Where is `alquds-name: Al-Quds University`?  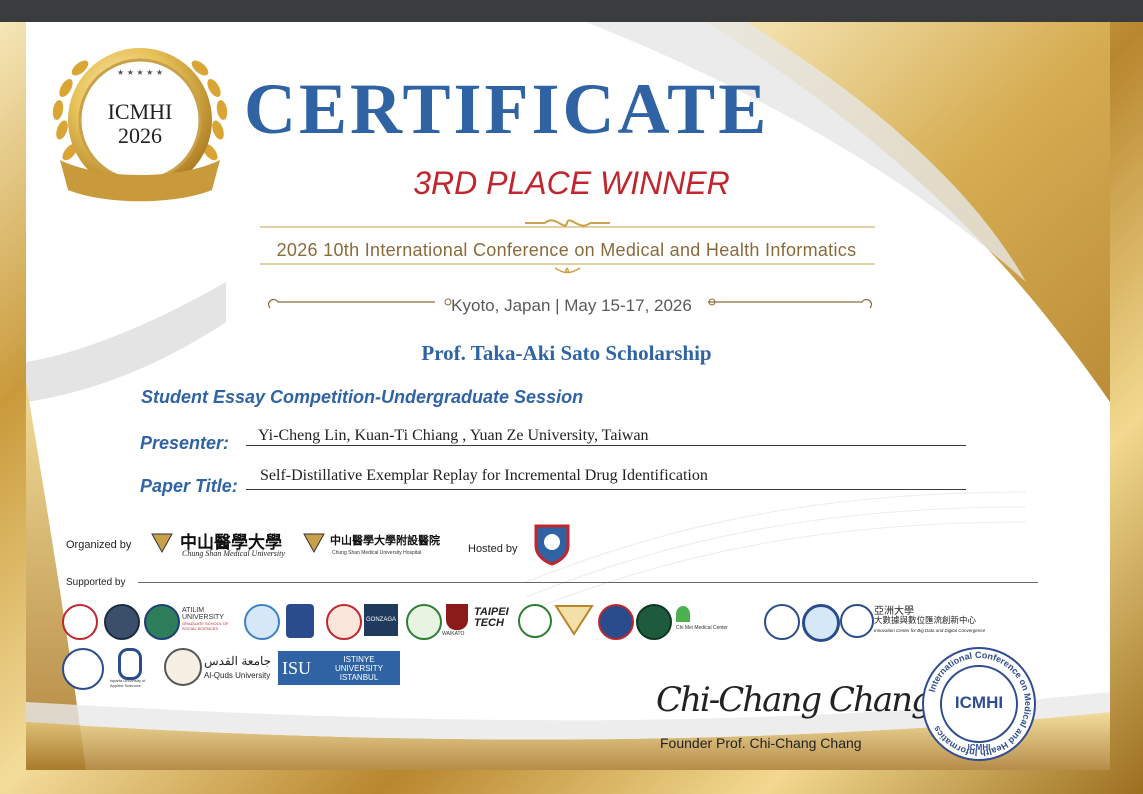
alquds-name: Al-Quds University is located at coordinates (237, 675).